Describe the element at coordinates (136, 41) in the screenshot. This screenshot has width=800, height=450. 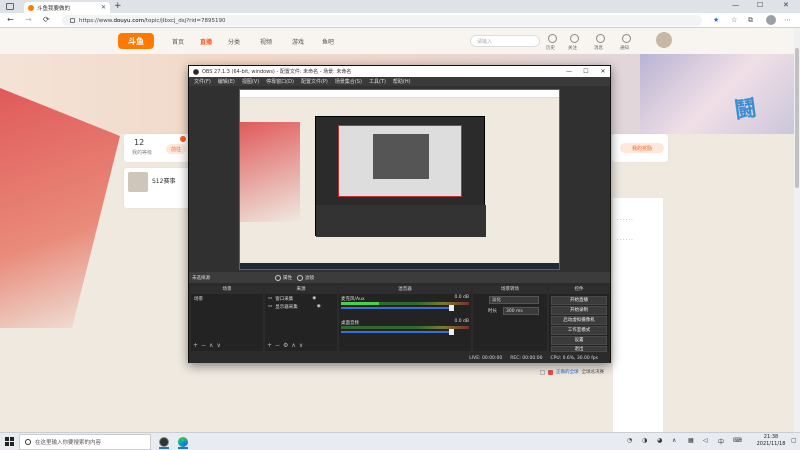
I see `douyu-logo: 斗鱼` at that location.